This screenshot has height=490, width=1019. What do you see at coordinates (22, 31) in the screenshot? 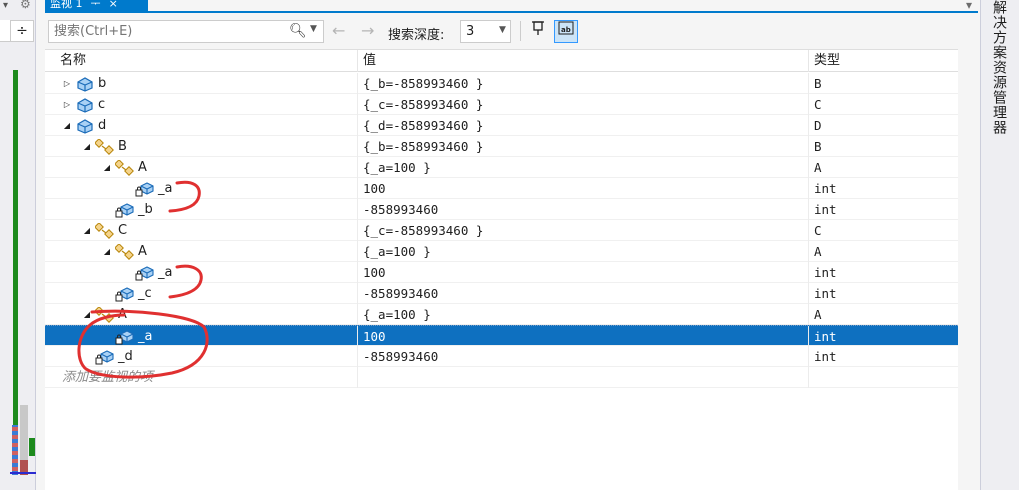
I see `splitter-icon: ÷` at bounding box center [22, 31].